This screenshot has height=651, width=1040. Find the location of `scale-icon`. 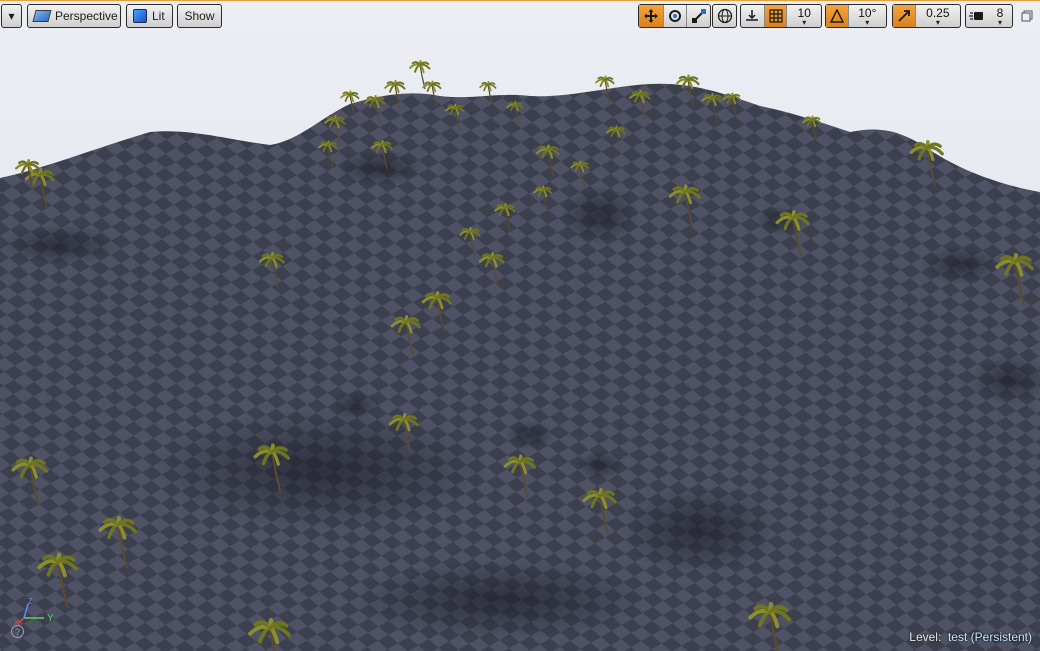

scale-icon is located at coordinates (698, 16).